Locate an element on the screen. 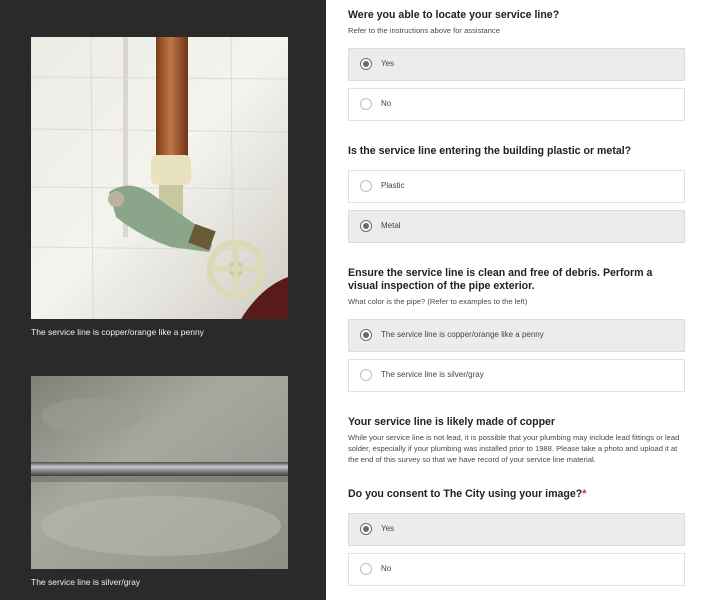 This screenshot has height=600, width=704. galvanized-caption: The service line is silver/gray is located at coordinates (86, 582).